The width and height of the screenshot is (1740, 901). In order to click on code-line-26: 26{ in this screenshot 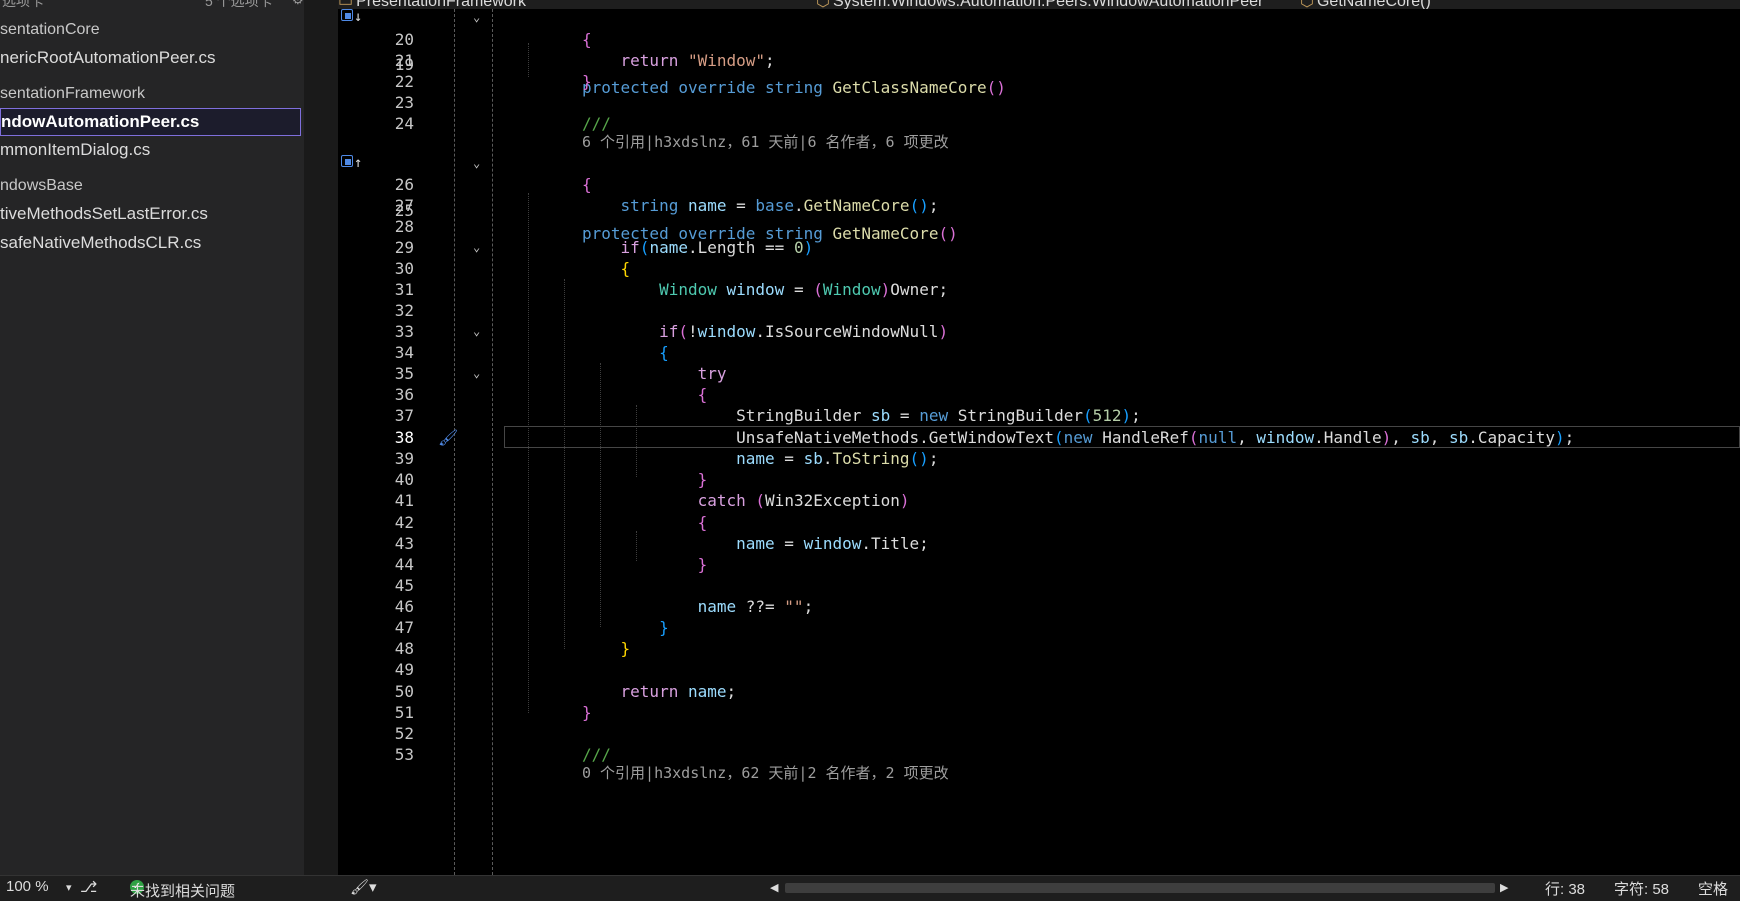, I will do `click(493, 184)`.